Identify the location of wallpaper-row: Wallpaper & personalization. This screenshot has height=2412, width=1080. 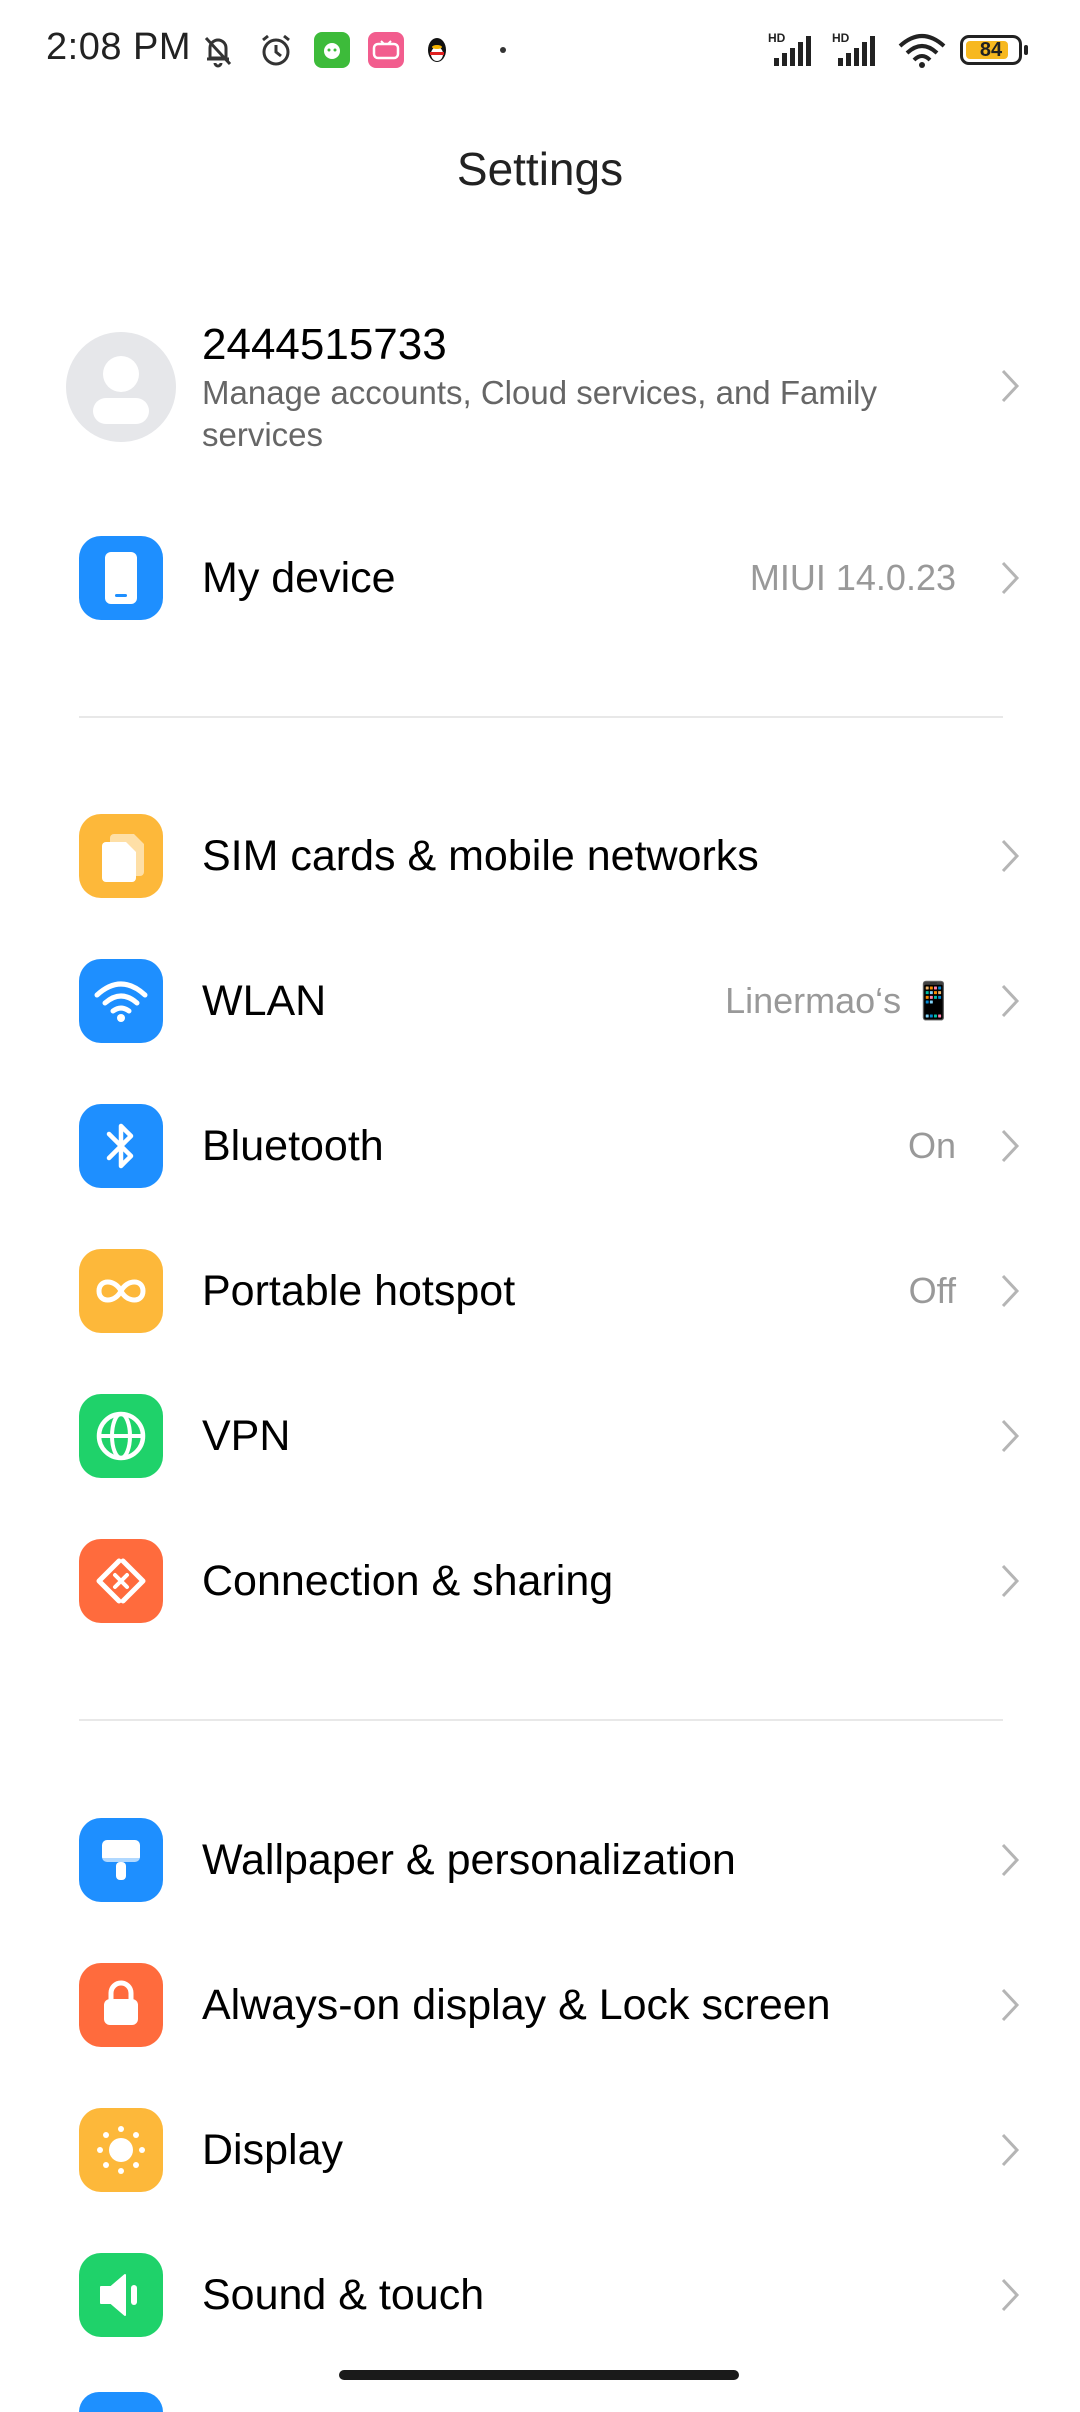
(540, 1860).